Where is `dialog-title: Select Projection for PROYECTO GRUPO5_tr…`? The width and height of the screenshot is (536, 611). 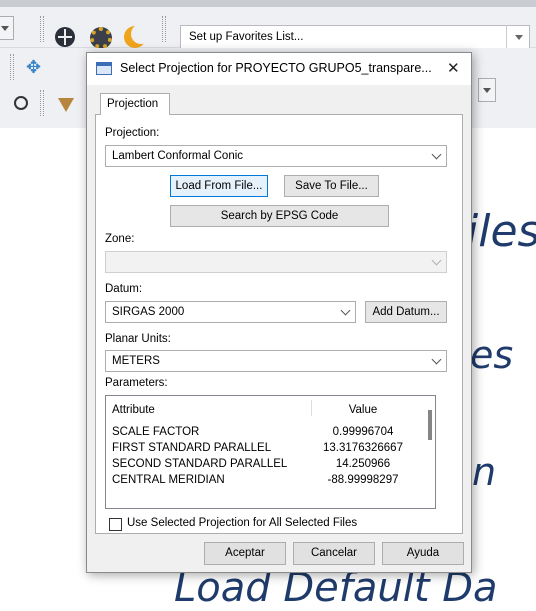
dialog-title: Select Projection for PROYECTO GRUPO5_tr… is located at coordinates (276, 68).